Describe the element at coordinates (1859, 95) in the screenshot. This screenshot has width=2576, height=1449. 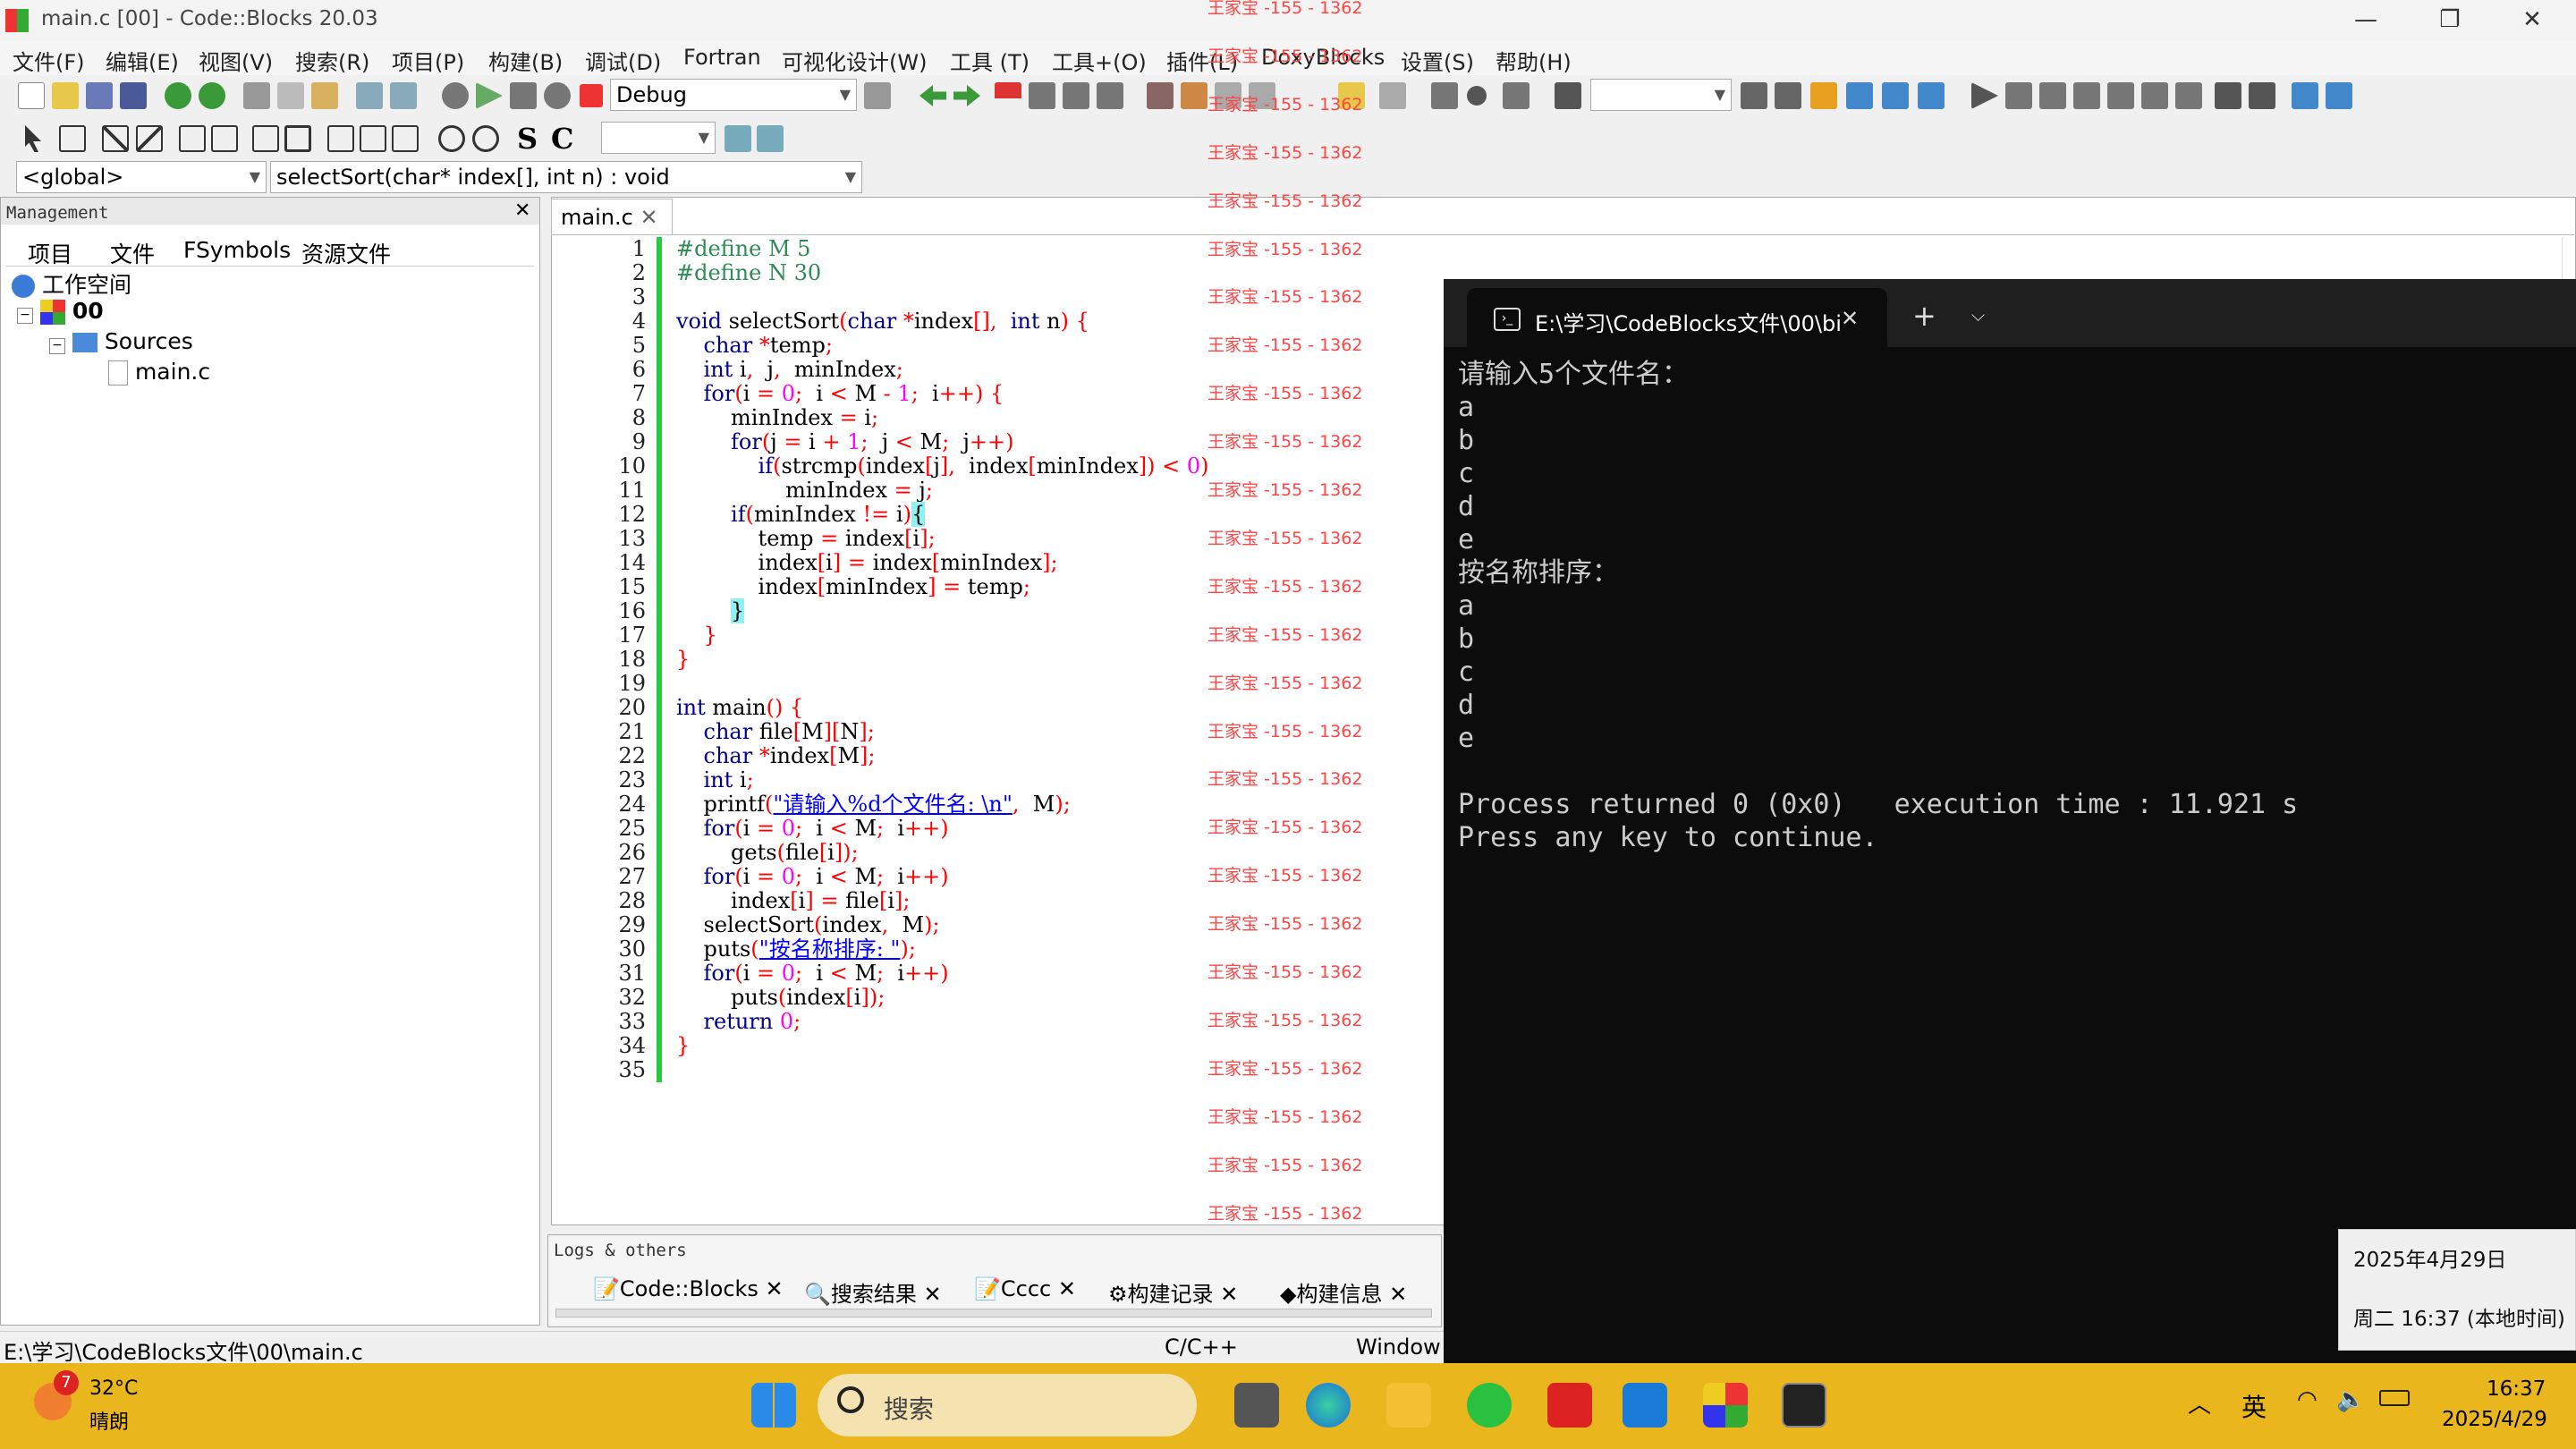
I see `selected-text-icon` at that location.